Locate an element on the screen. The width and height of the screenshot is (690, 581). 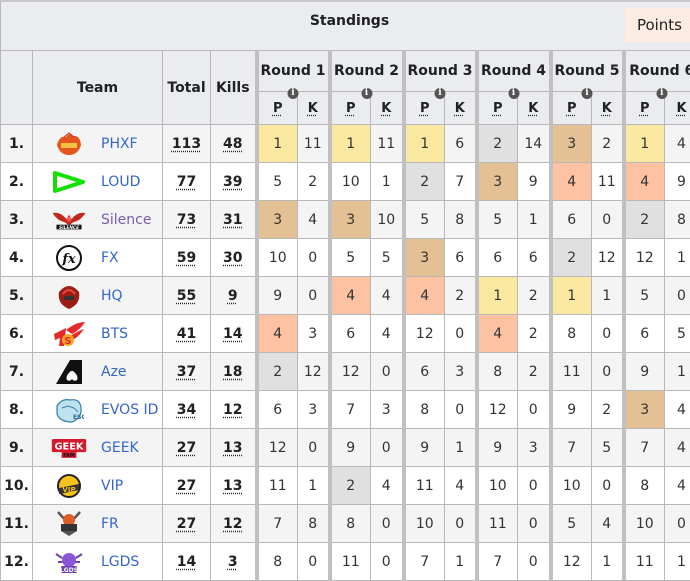
team-name-link: LOUD is located at coordinates (120, 182).